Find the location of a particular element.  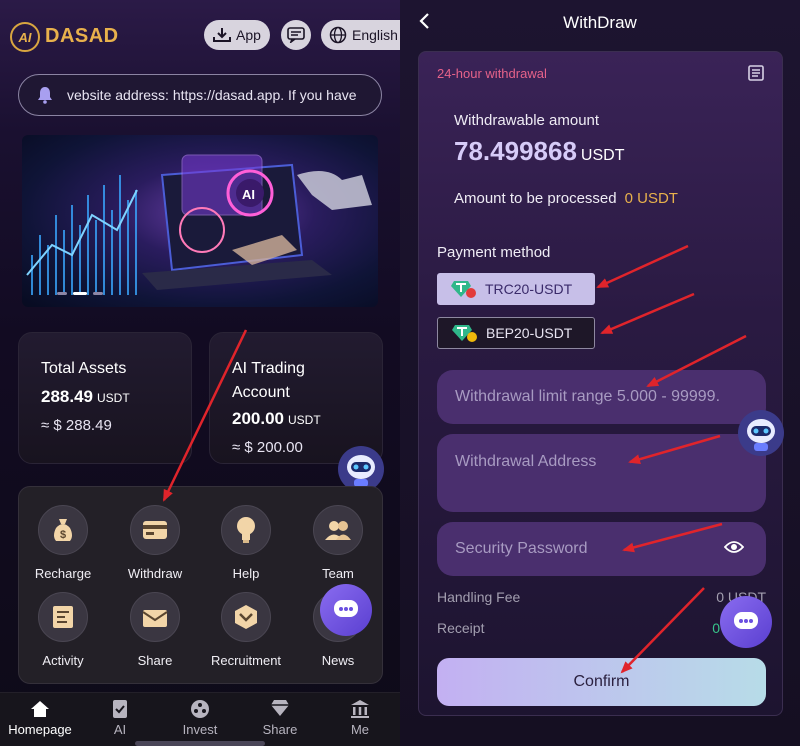

document-icon is located at coordinates (756, 73).